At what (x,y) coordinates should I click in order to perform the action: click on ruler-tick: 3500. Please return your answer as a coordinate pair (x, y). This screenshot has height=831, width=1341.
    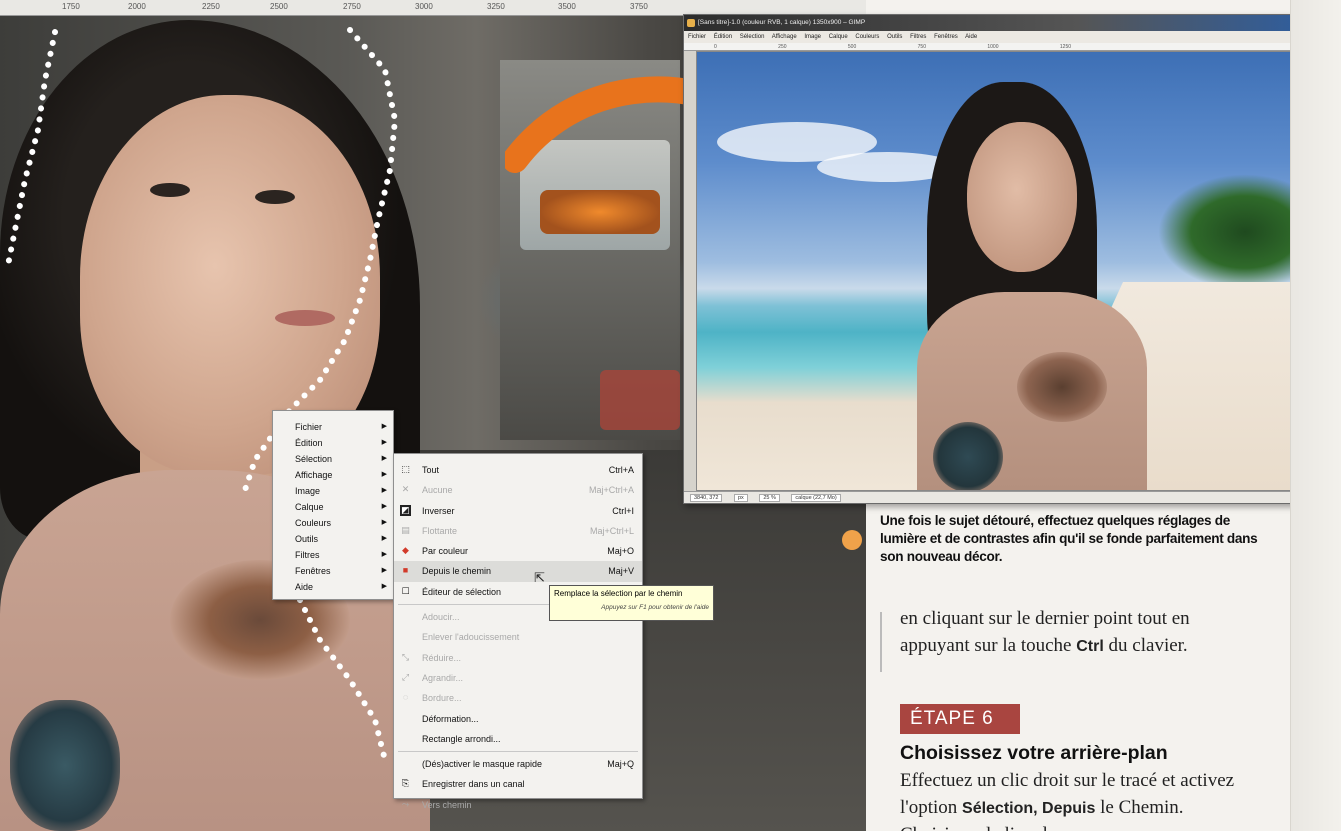
    Looking at the image, I should click on (567, 6).